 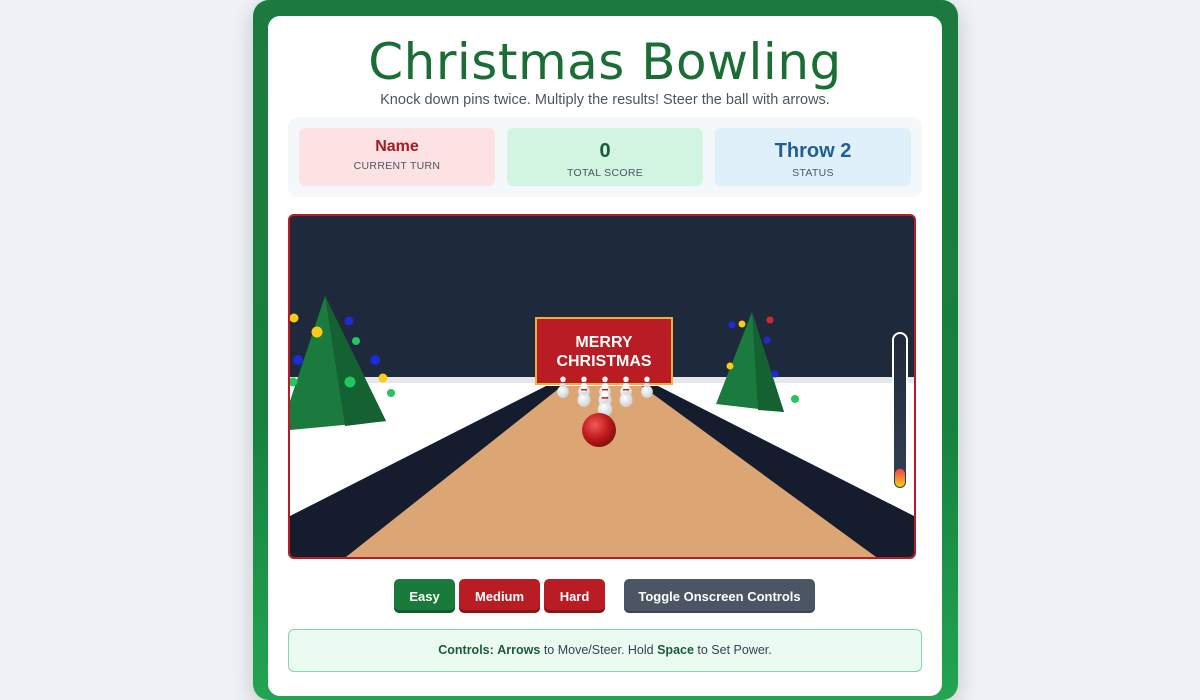 I want to click on merry-christmas-banner: MERRY CHRISTMAS, so click(x=604, y=351).